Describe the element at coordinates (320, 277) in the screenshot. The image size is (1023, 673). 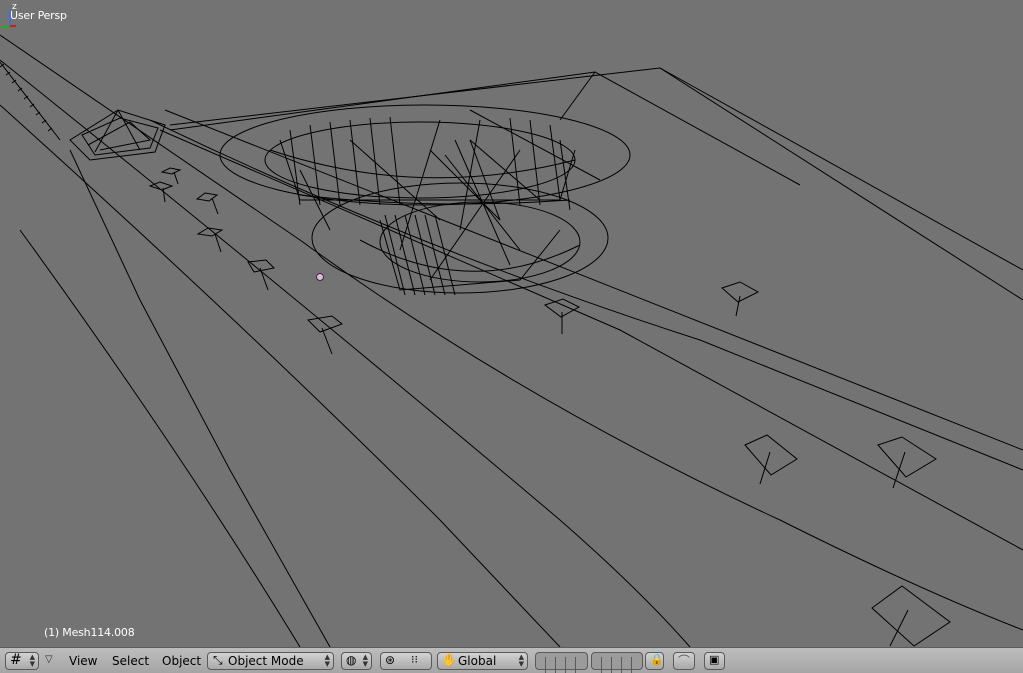
I see `3d-cursor` at that location.